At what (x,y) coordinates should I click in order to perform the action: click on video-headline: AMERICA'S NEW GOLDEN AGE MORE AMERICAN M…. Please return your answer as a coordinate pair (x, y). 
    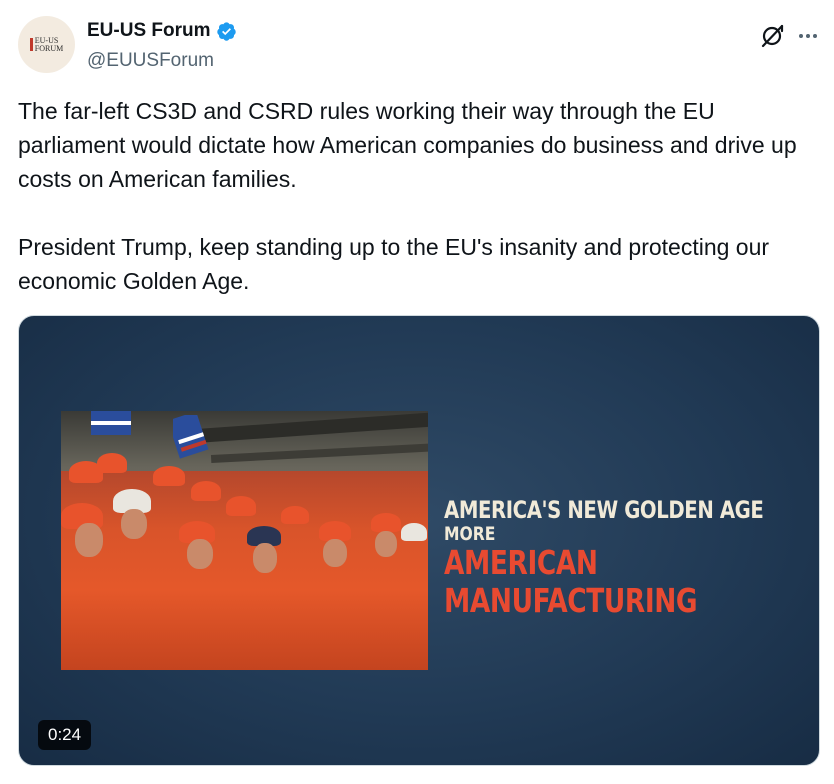
    Looking at the image, I should click on (631, 558).